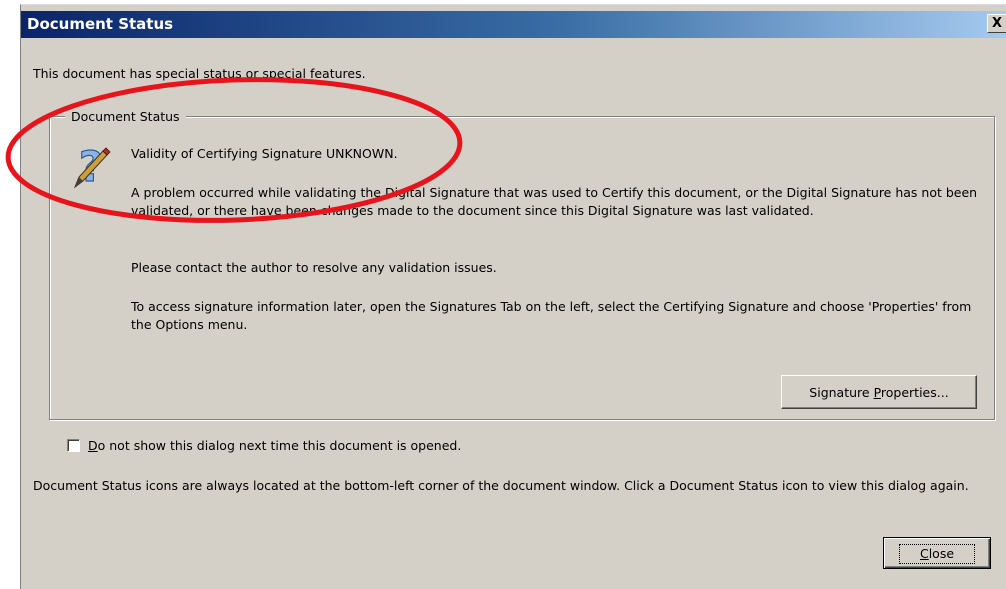  What do you see at coordinates (841, 392) in the screenshot?
I see `signature-properties-label-start: Signature` at bounding box center [841, 392].